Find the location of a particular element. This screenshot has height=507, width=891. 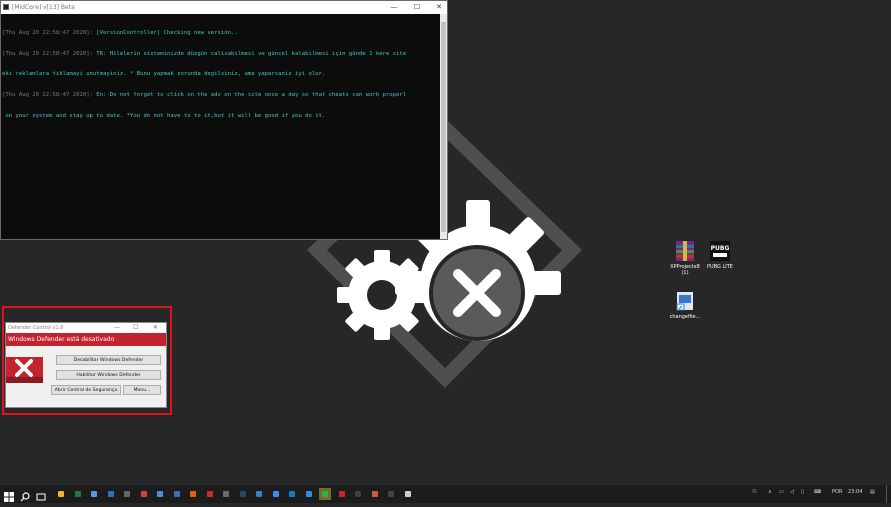

desktop-icon-xpproject: XPProjectx8 (1) is located at coordinates (685, 258).